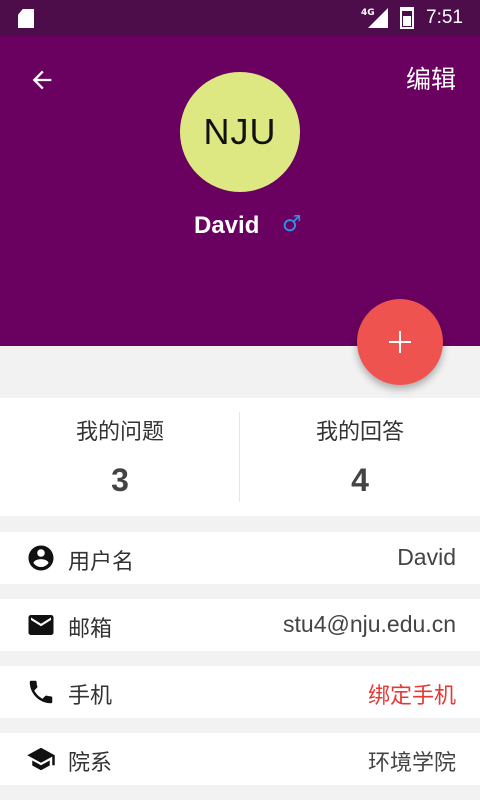 The image size is (480, 800). I want to click on row-label: 用户名, so click(101, 562).